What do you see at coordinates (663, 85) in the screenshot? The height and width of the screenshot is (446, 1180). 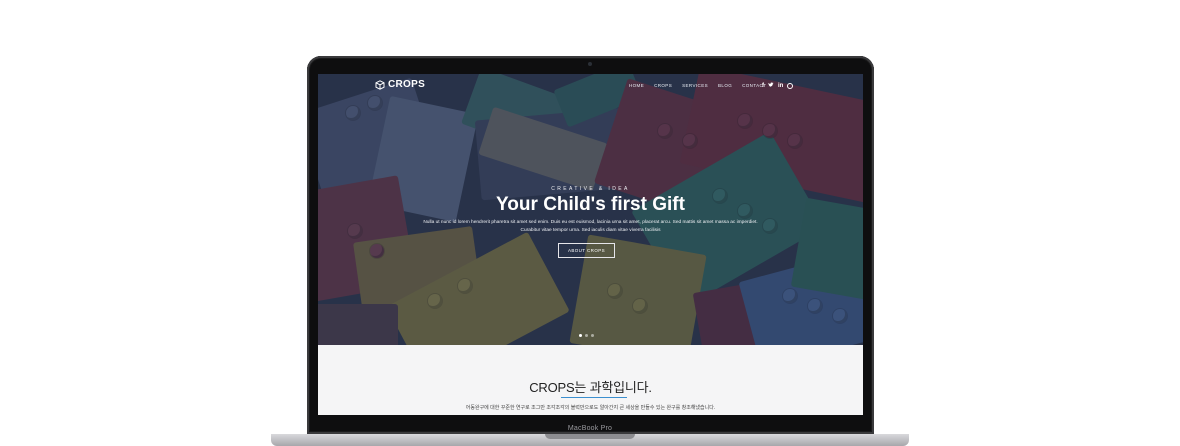 I see `menu-item-crops: CROPS` at bounding box center [663, 85].